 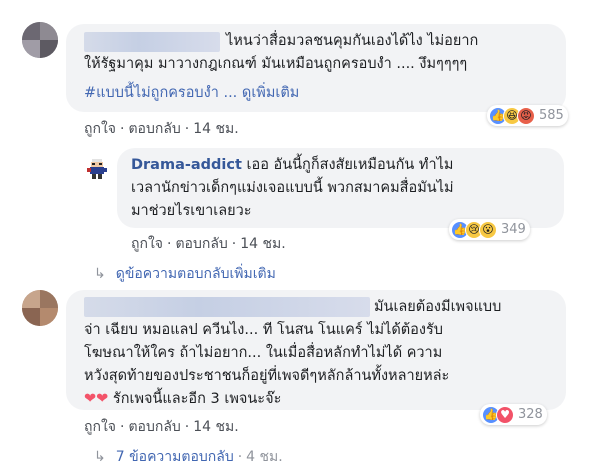 I want to click on comment-text: รักเพจนี้และอีก 3 เพจนะจ๊ะ, so click(x=197, y=399).